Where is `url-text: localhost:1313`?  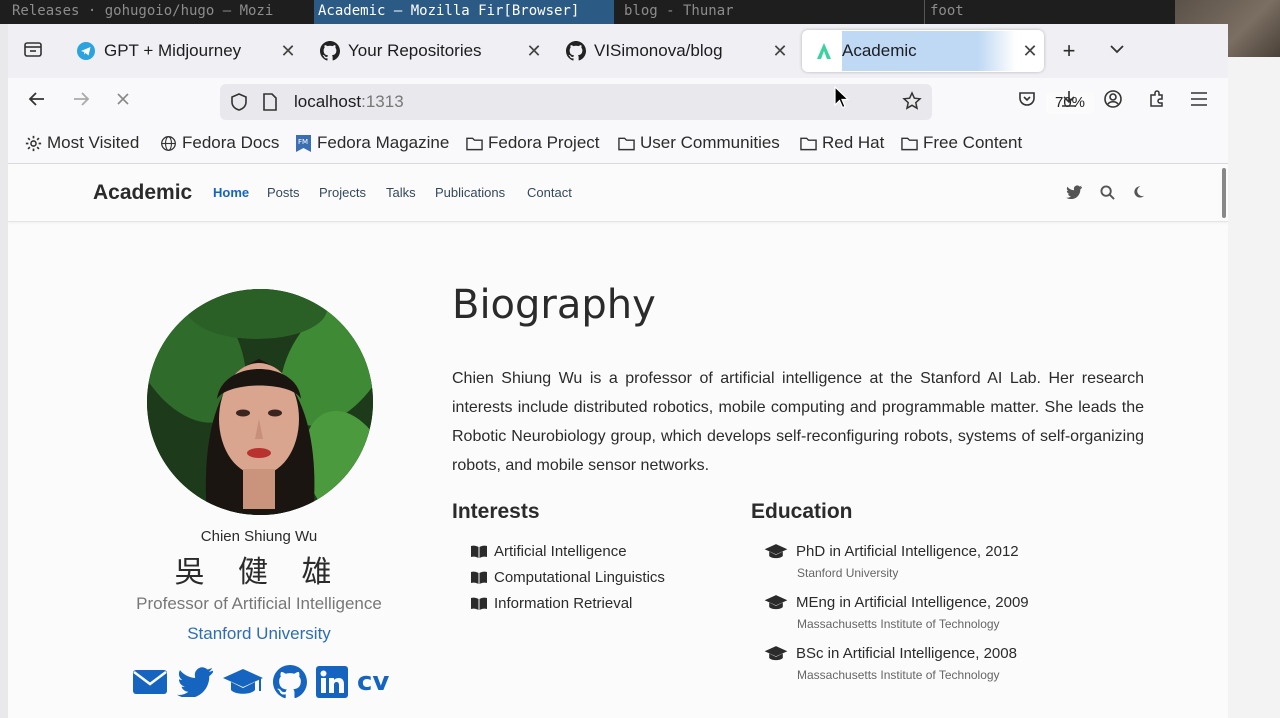 url-text: localhost:1313 is located at coordinates (349, 102).